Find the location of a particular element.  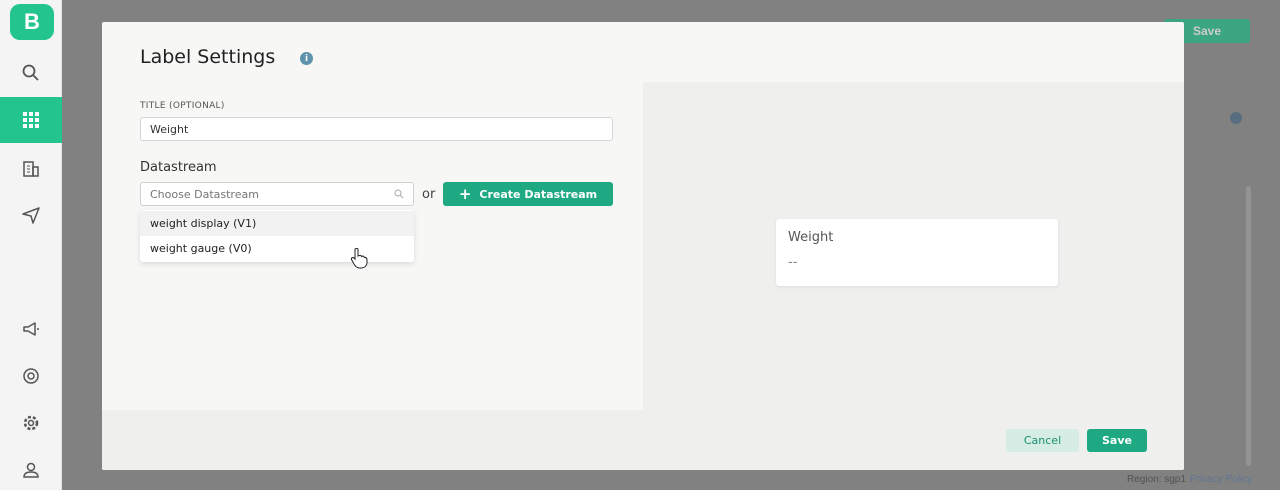

or-separator: or is located at coordinates (429, 194).